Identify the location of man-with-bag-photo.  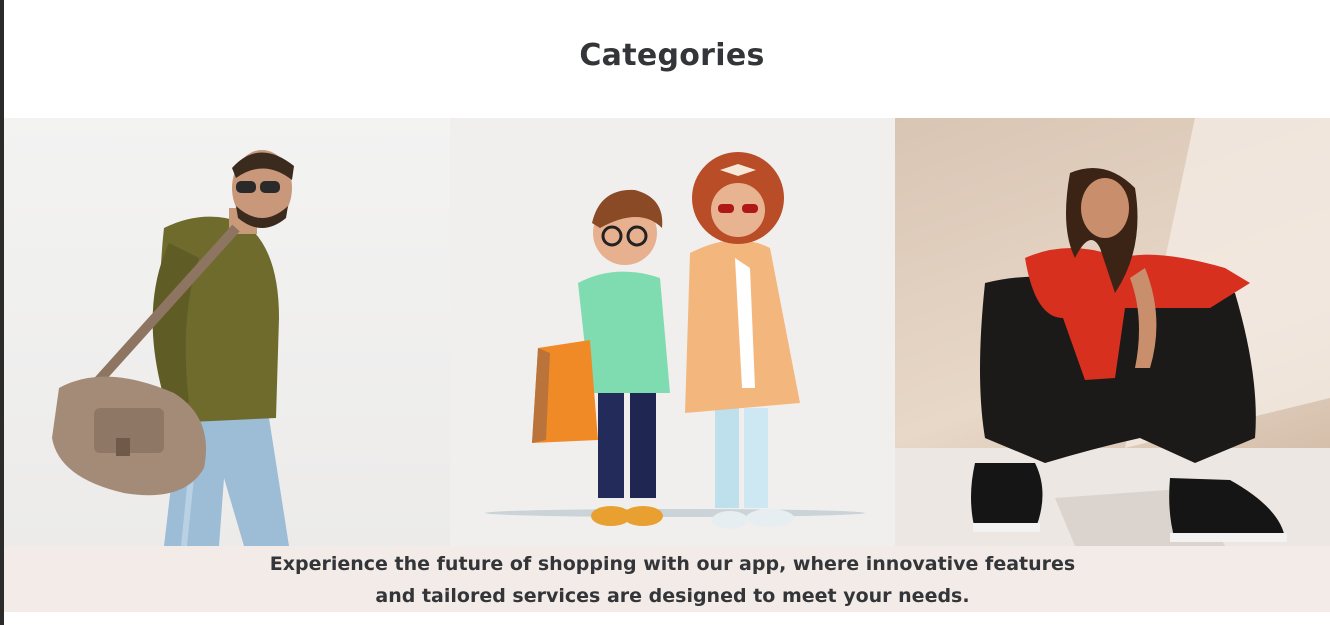
(173, 348).